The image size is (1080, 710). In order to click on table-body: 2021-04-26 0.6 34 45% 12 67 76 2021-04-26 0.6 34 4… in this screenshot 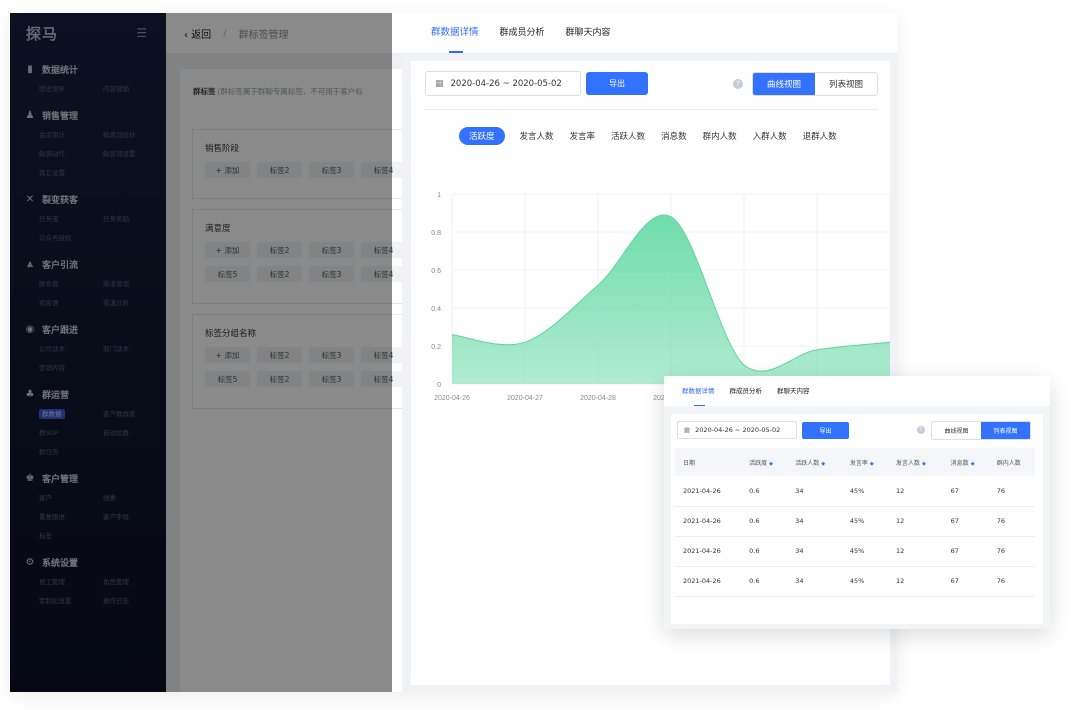, I will do `click(855, 536)`.